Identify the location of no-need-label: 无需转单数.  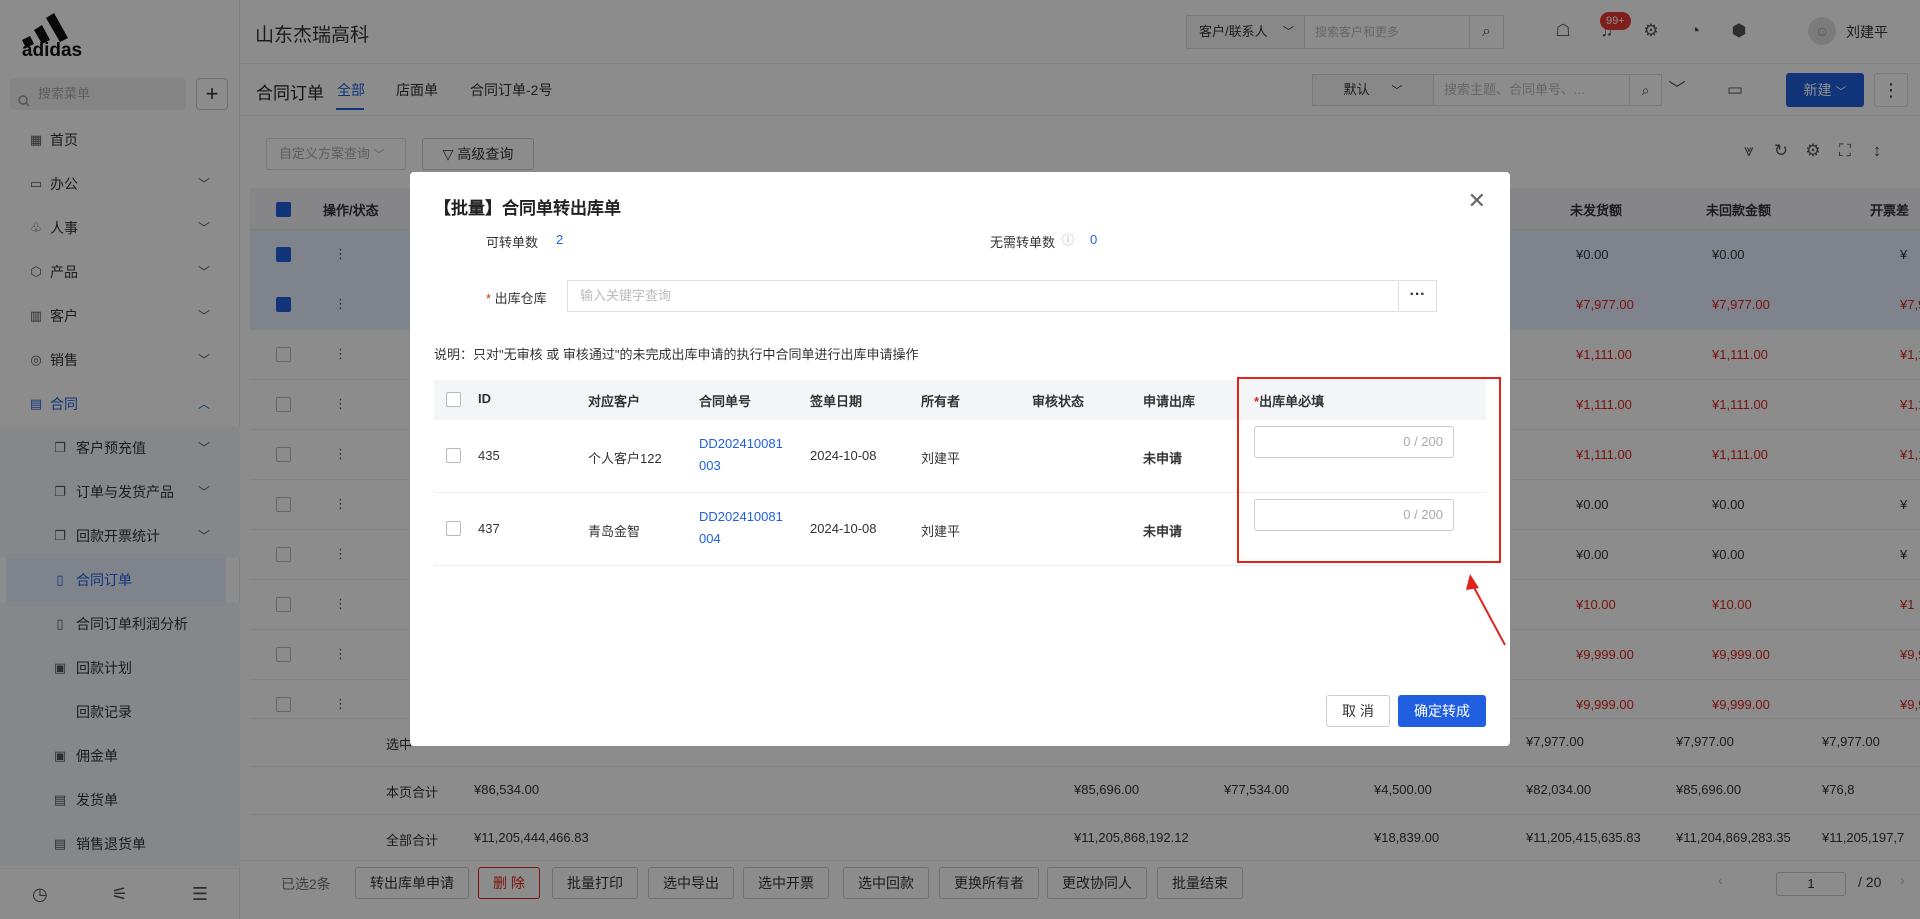
(1023, 242).